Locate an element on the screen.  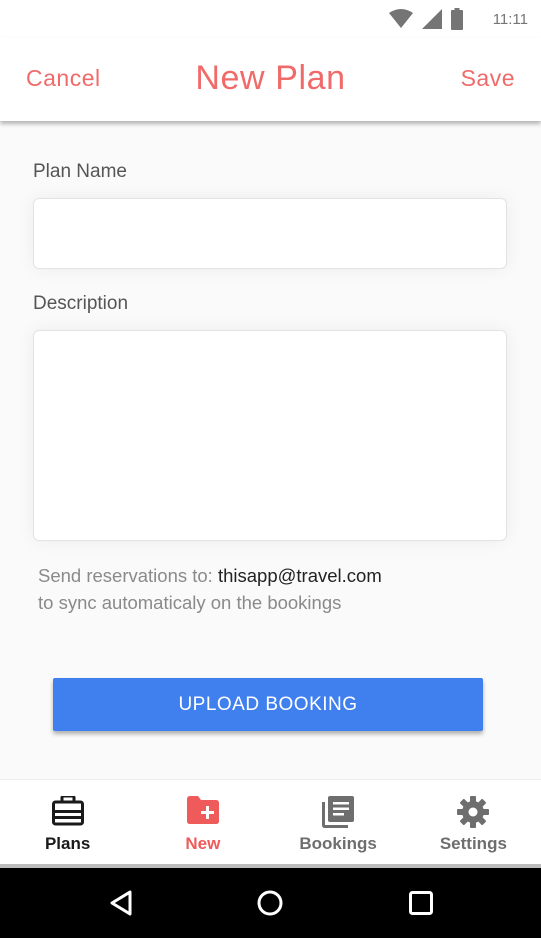
briefcase-icon is located at coordinates (67, 812).